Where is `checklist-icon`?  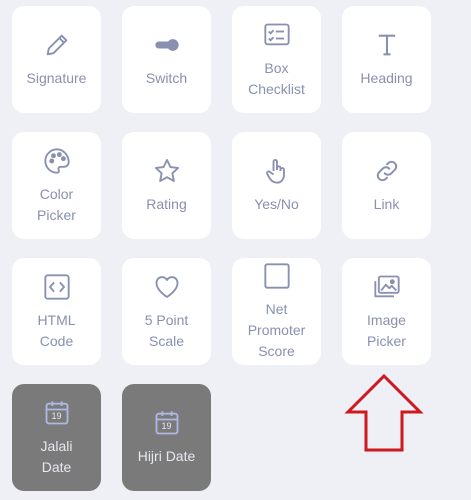
checklist-icon is located at coordinates (277, 35).